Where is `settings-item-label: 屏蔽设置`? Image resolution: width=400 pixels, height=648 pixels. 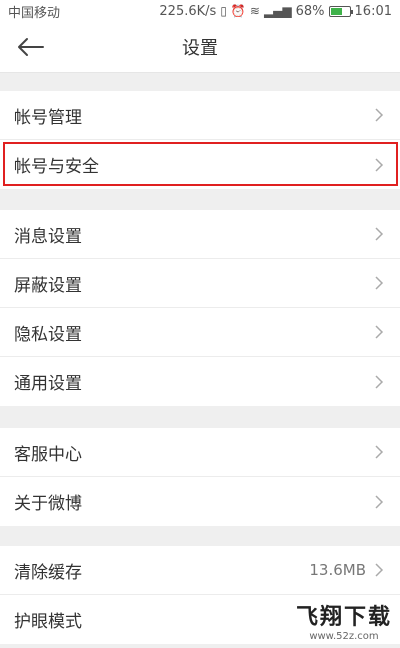 settings-item-label: 屏蔽设置 is located at coordinates (48, 285).